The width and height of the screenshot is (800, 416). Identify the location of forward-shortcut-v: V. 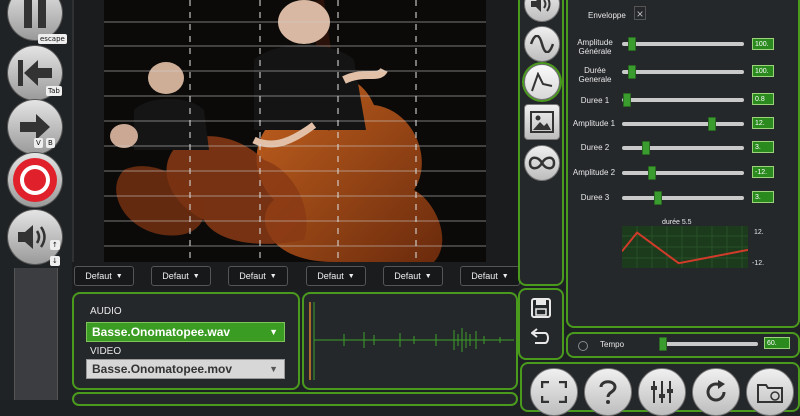
(38, 143).